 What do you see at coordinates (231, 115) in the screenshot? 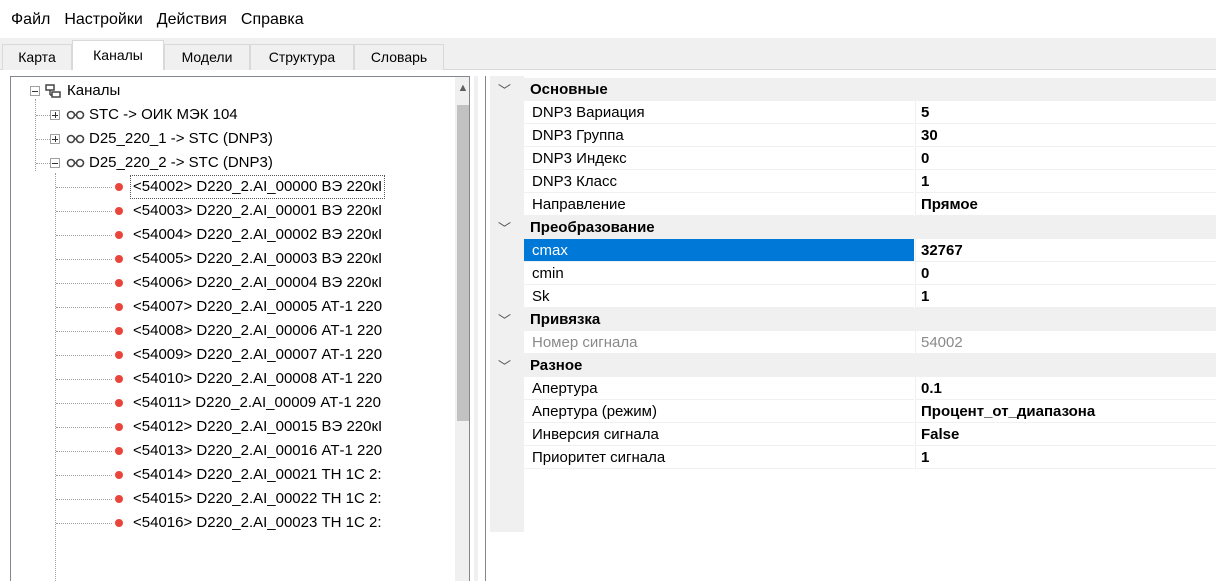
I see `tree-group: STC -> ОИК МЭК 104` at bounding box center [231, 115].